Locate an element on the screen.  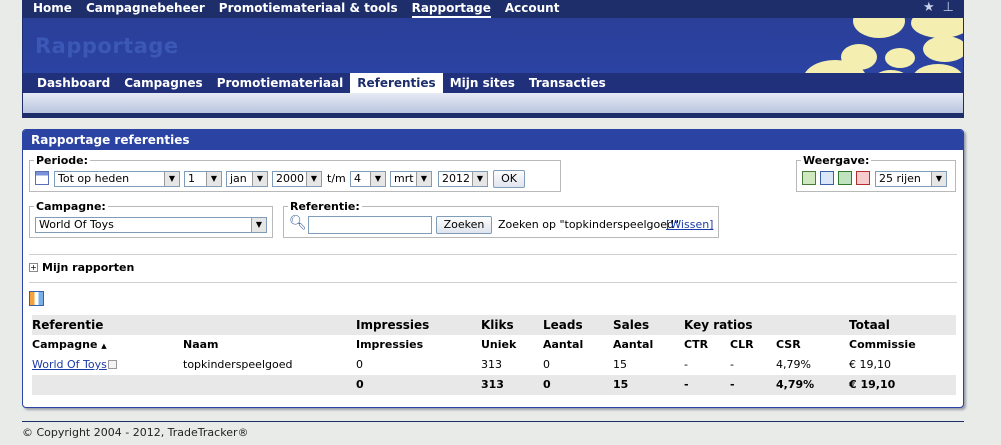
external-link-icon is located at coordinates (112, 364).